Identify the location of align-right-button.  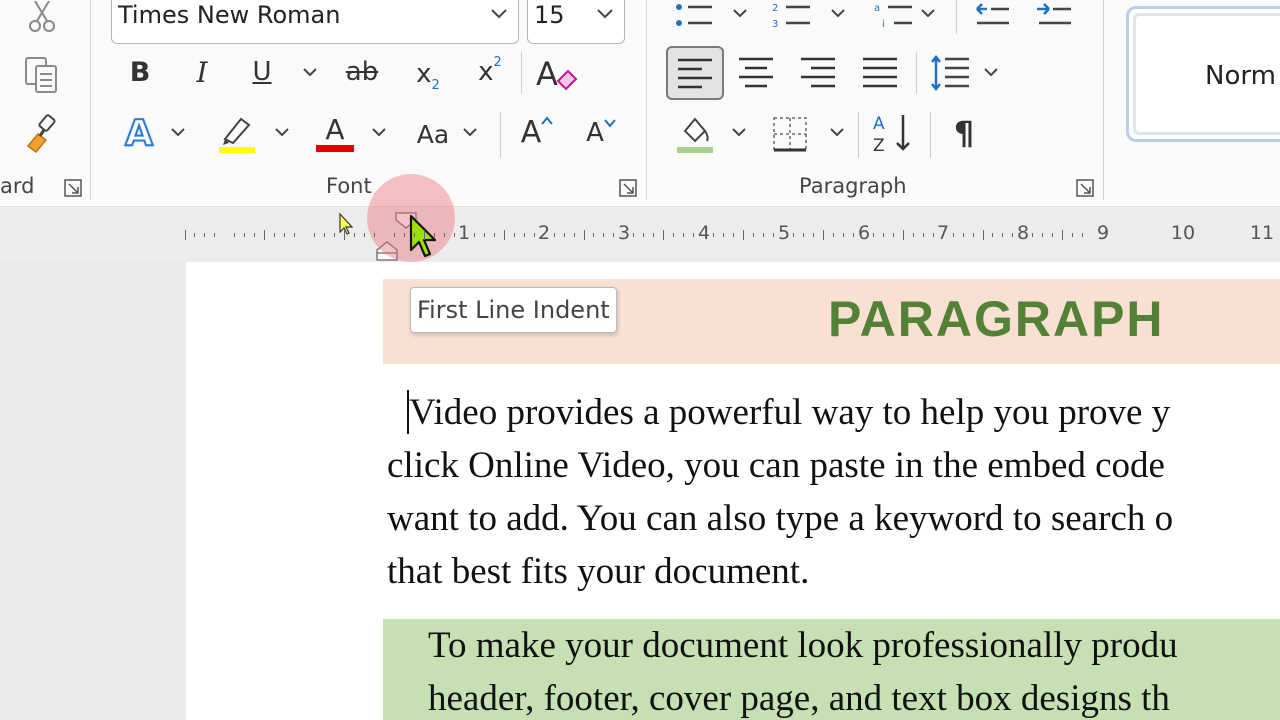
(818, 72).